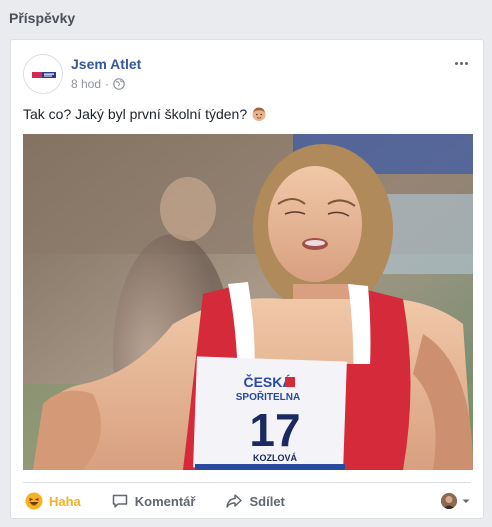  Describe the element at coordinates (259, 114) in the screenshot. I see `emoji-icon` at that location.